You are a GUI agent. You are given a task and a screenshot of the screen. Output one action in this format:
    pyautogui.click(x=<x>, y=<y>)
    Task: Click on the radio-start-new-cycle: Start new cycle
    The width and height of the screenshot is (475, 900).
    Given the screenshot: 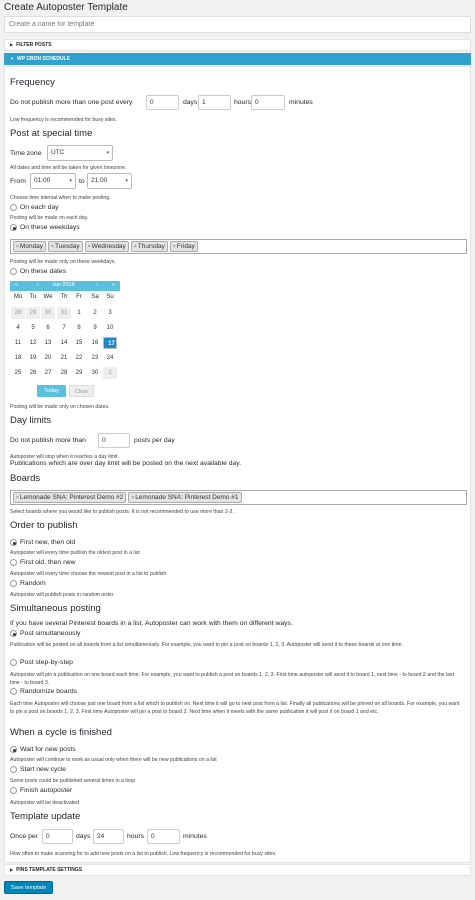 What is the action you would take?
    pyautogui.click(x=38, y=769)
    